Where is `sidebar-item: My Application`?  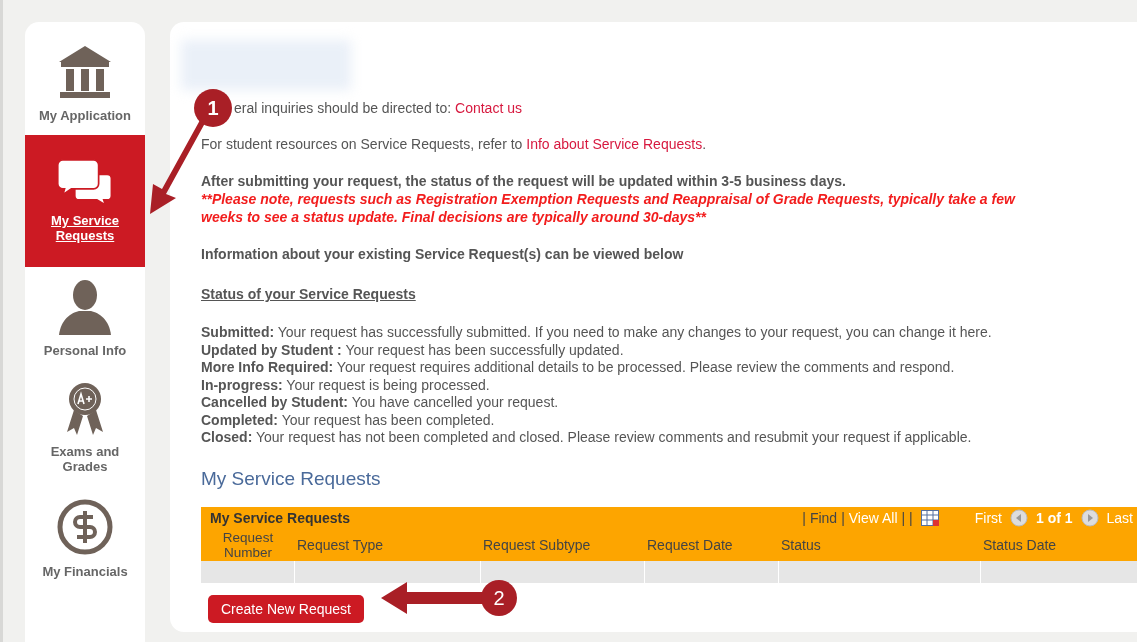
sidebar-item: My Application is located at coordinates (85, 89).